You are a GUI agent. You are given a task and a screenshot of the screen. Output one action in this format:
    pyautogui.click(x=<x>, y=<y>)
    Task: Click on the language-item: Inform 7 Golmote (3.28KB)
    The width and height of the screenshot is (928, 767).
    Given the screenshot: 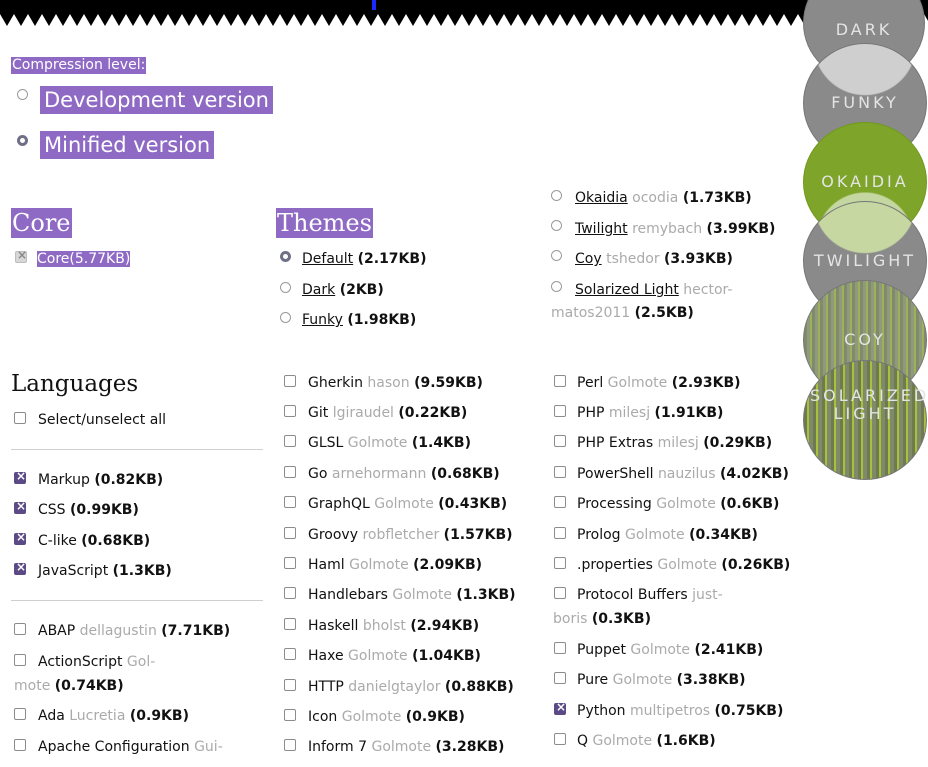 What is the action you would take?
    pyautogui.click(x=406, y=747)
    